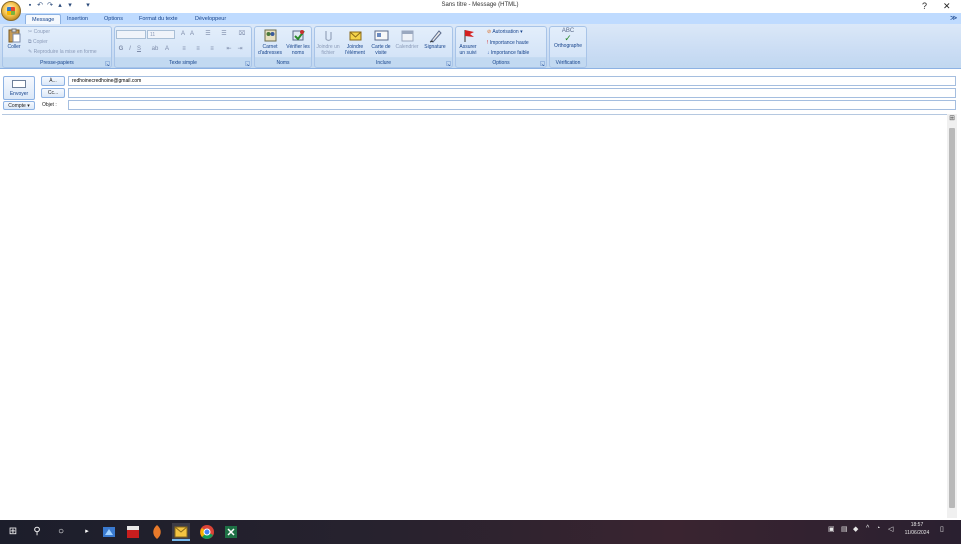  I want to click on windows-start-icon: ⊞, so click(13, 532).